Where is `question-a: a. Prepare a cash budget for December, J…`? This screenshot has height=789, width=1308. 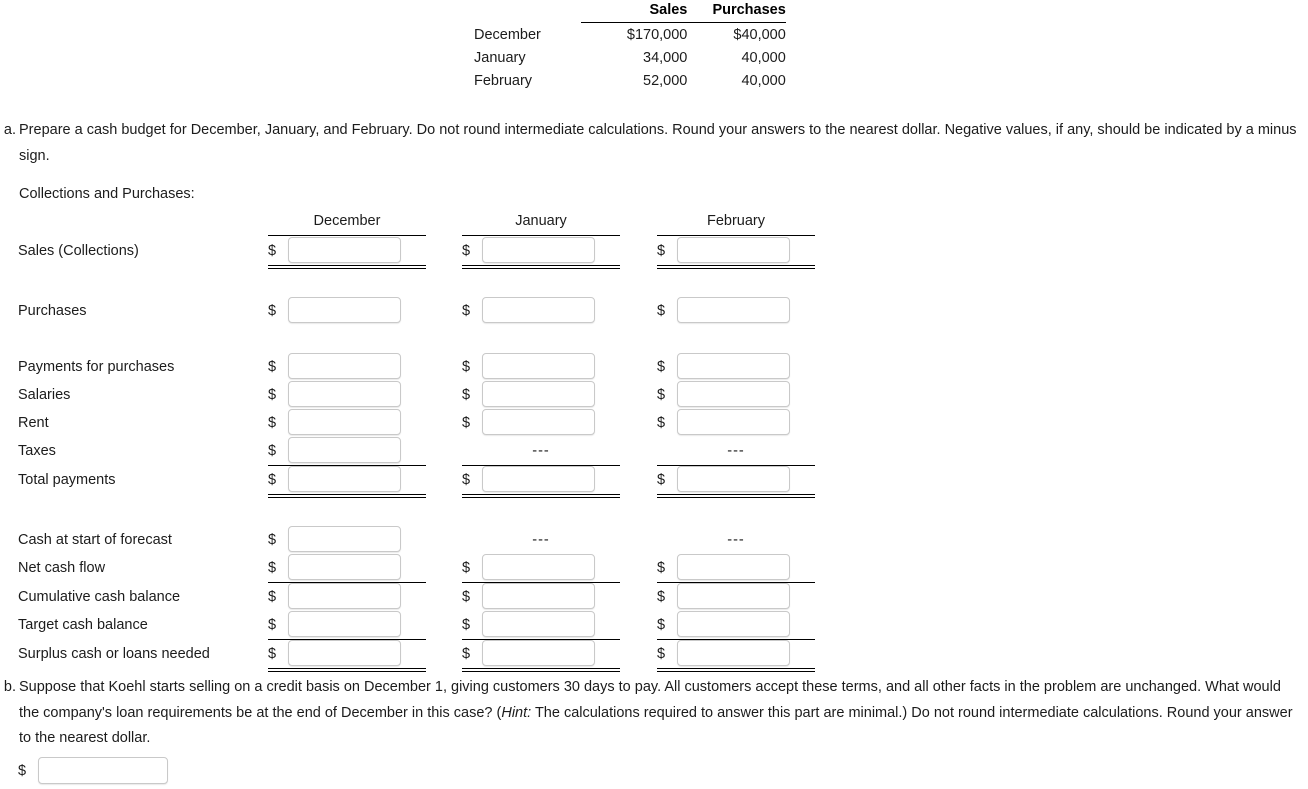
question-a: a. Prepare a cash budget for December, J… is located at coordinates (650, 143).